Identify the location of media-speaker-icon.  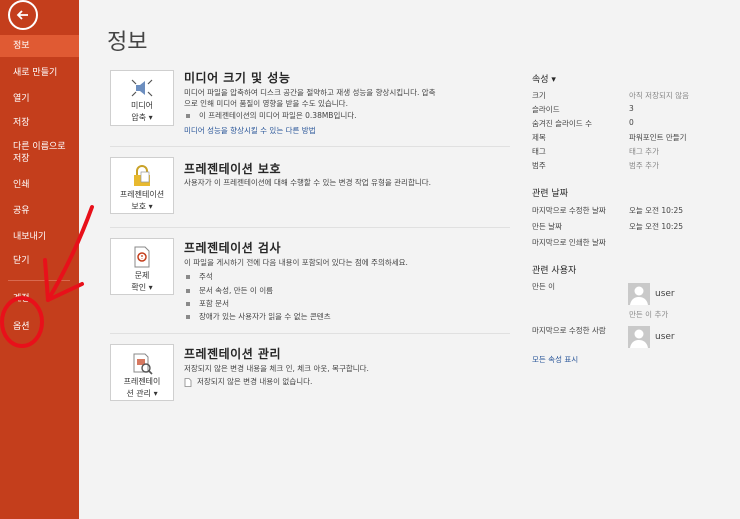
(142, 88).